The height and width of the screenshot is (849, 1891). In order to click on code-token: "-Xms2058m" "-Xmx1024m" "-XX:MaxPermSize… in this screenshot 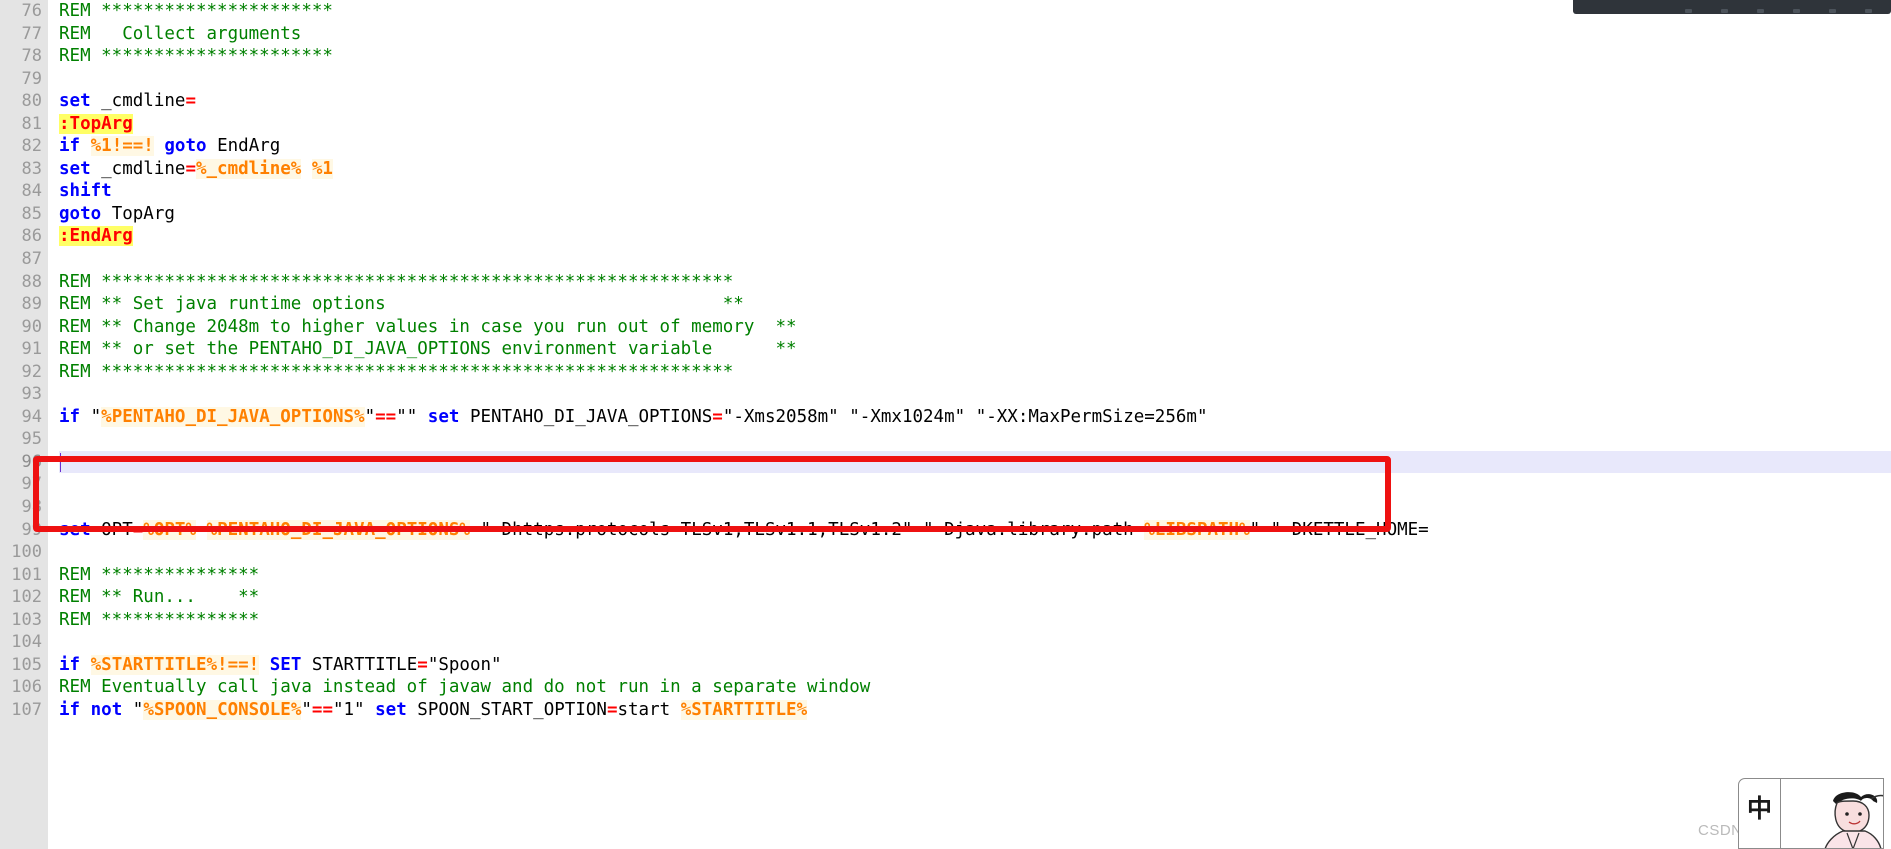, I will do `click(965, 416)`.